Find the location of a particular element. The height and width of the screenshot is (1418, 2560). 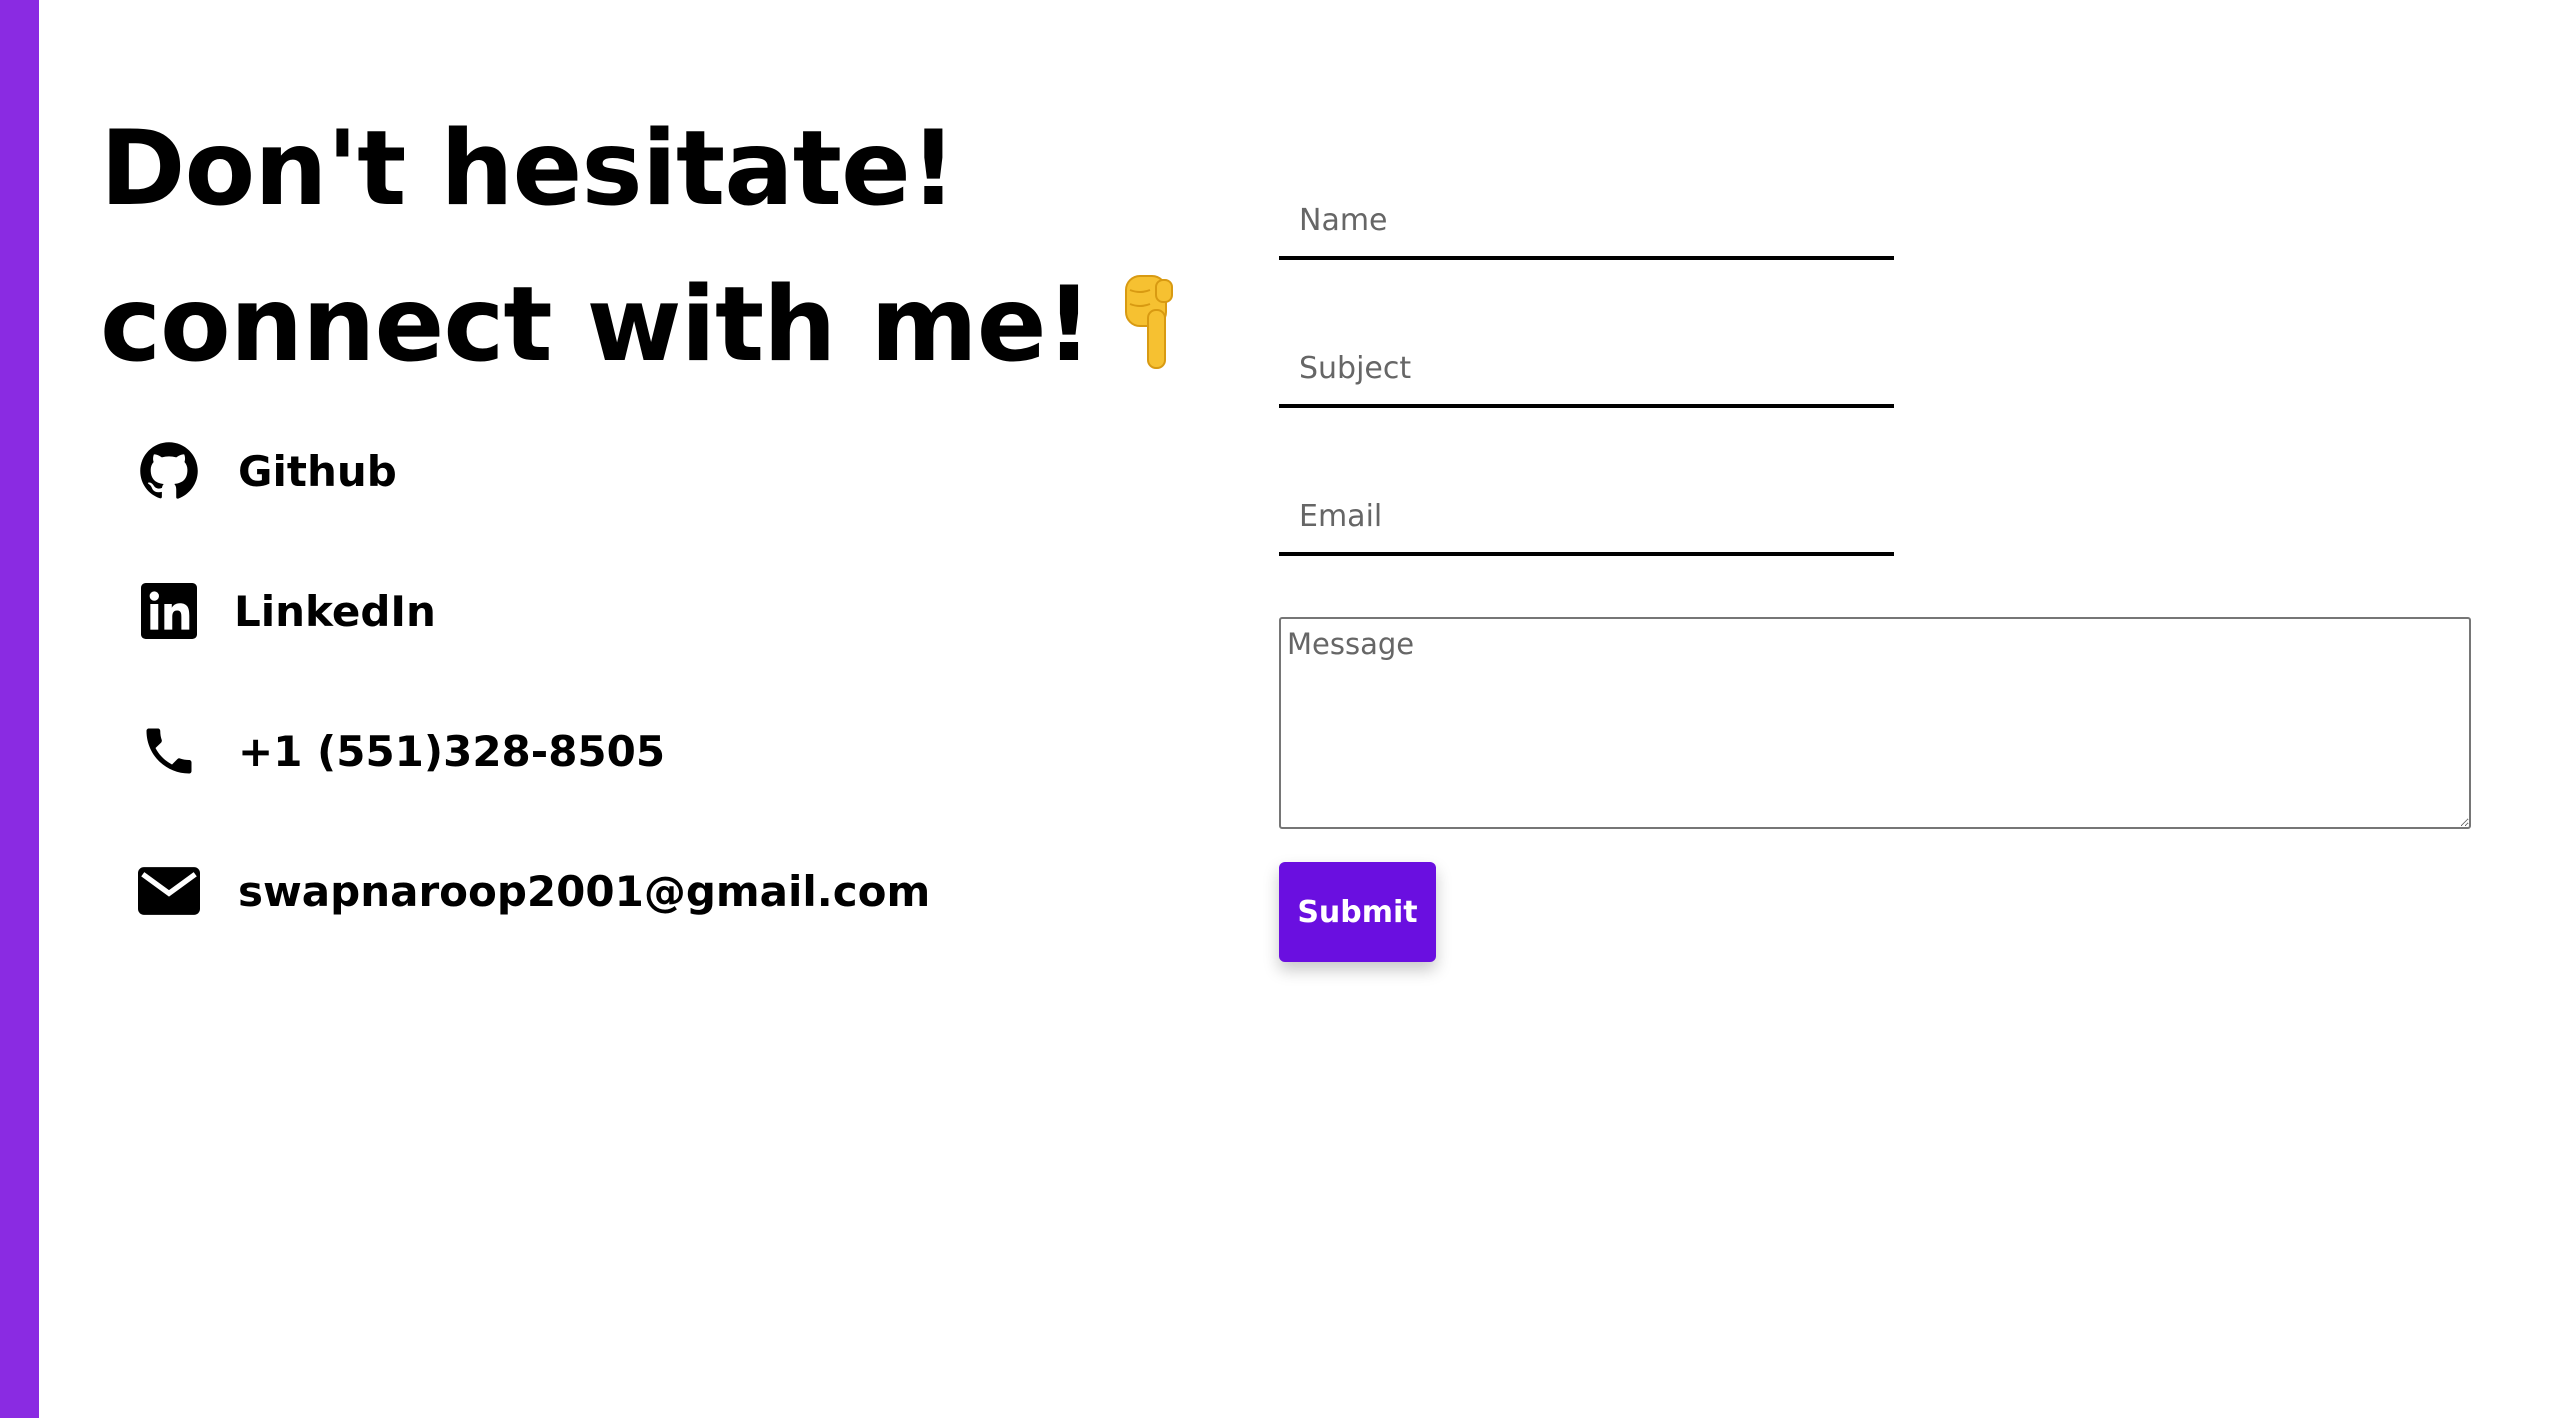

github-icon is located at coordinates (169, 471).